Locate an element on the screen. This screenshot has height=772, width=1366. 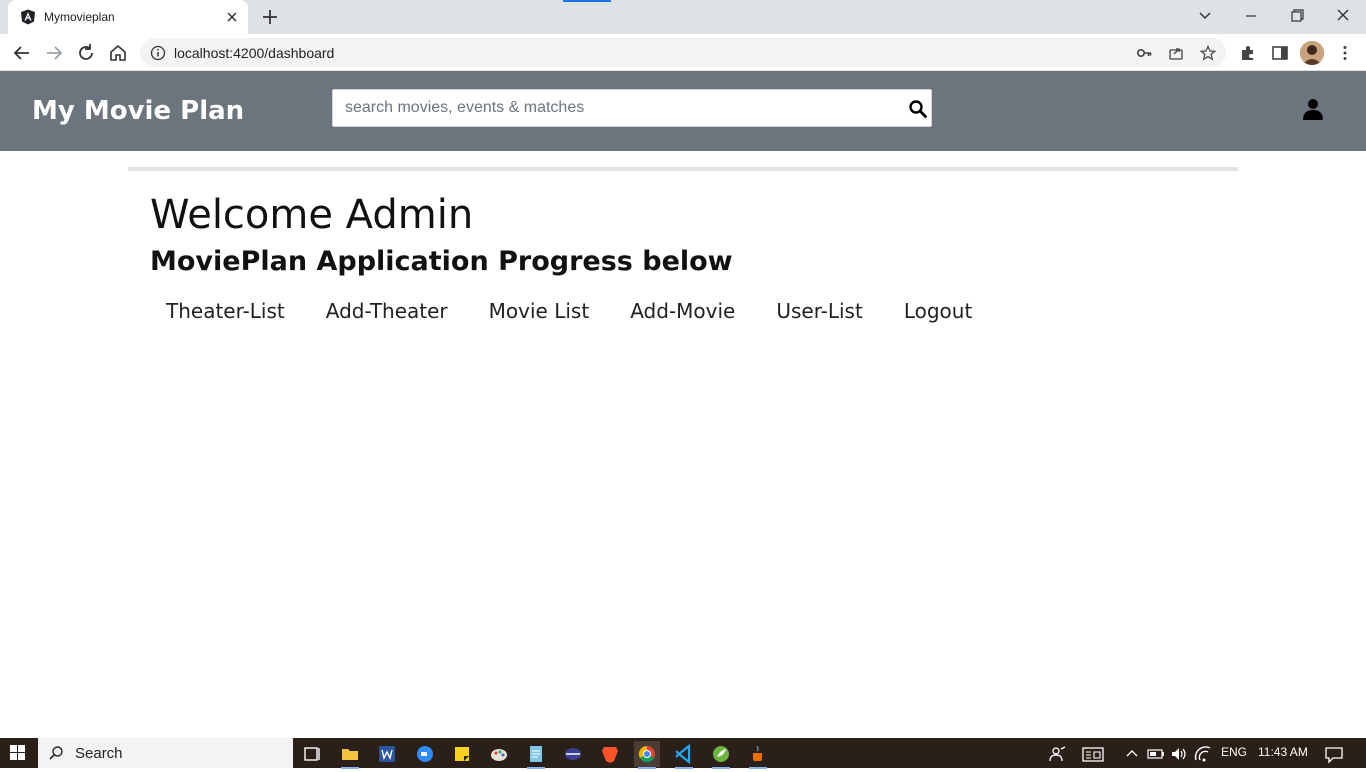
chrome-logo-icon is located at coordinates (646, 754).